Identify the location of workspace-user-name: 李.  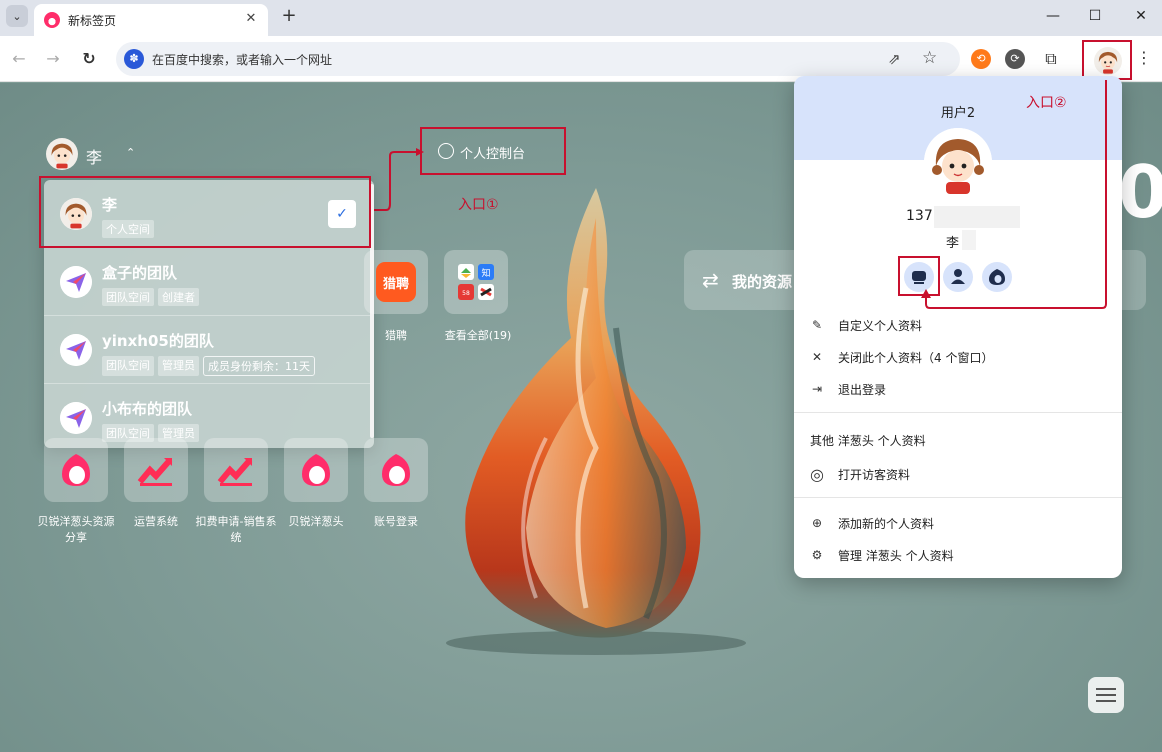
(94, 157).